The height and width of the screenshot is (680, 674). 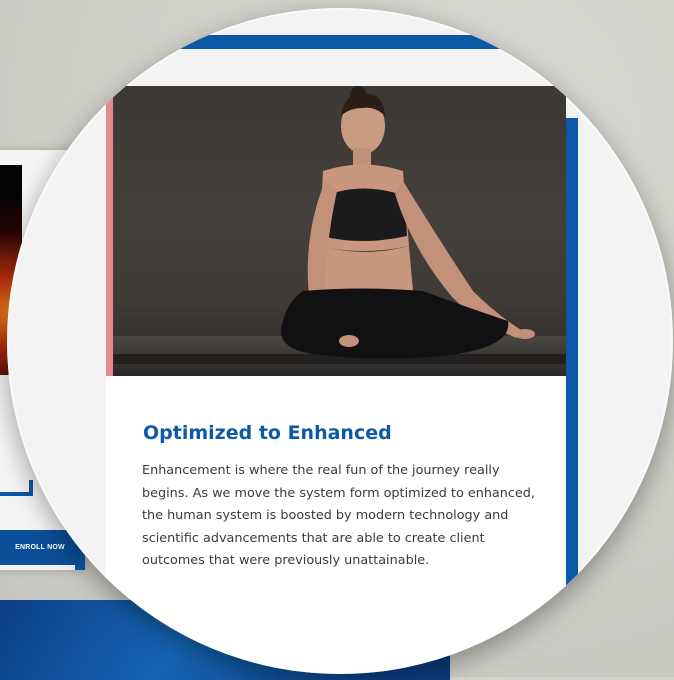 I want to click on right-blue-rule, so click(x=572, y=353).